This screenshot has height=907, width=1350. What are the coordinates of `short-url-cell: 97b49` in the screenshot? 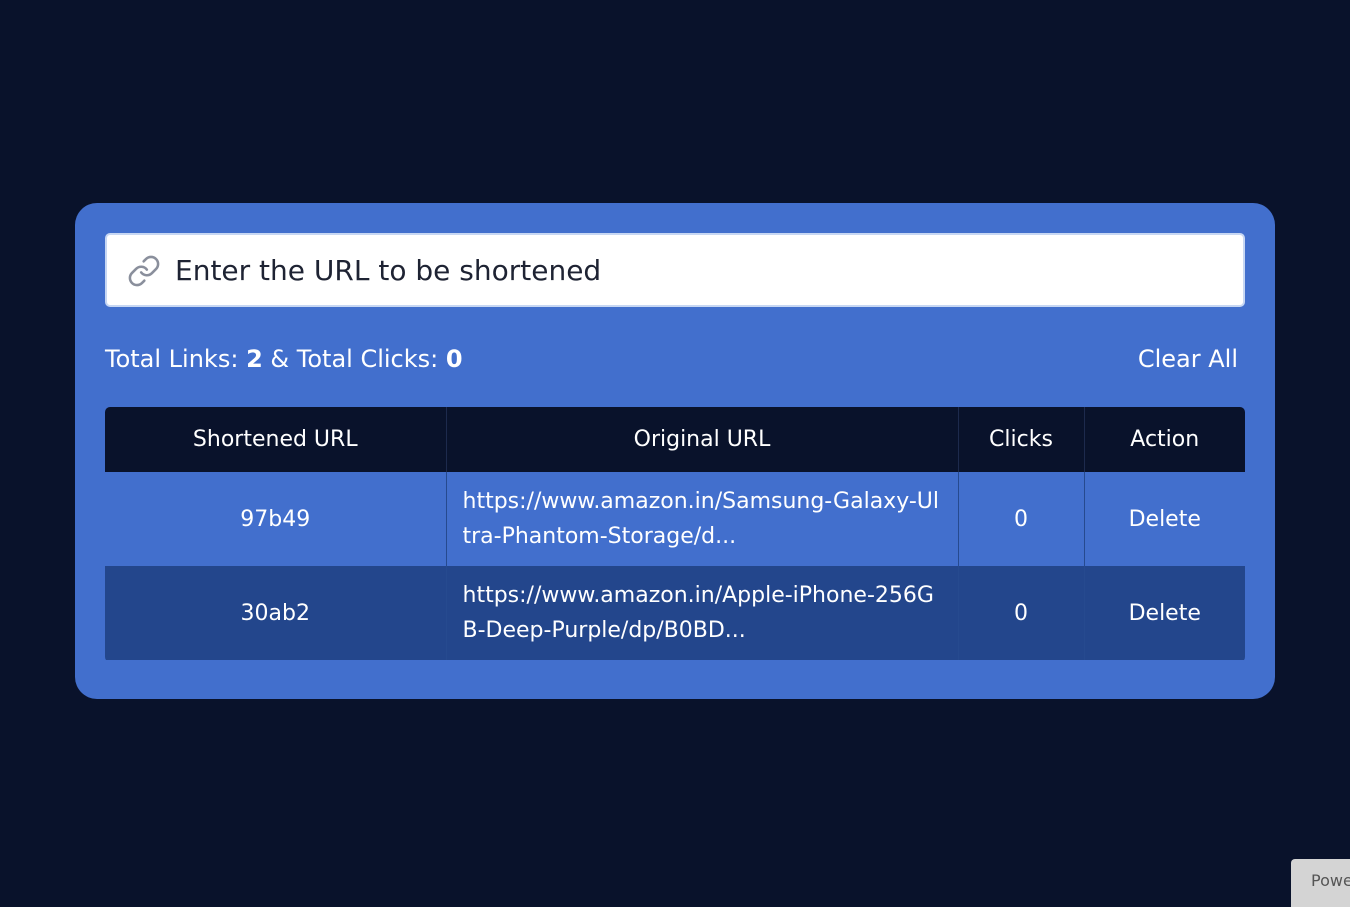 It's located at (276, 519).